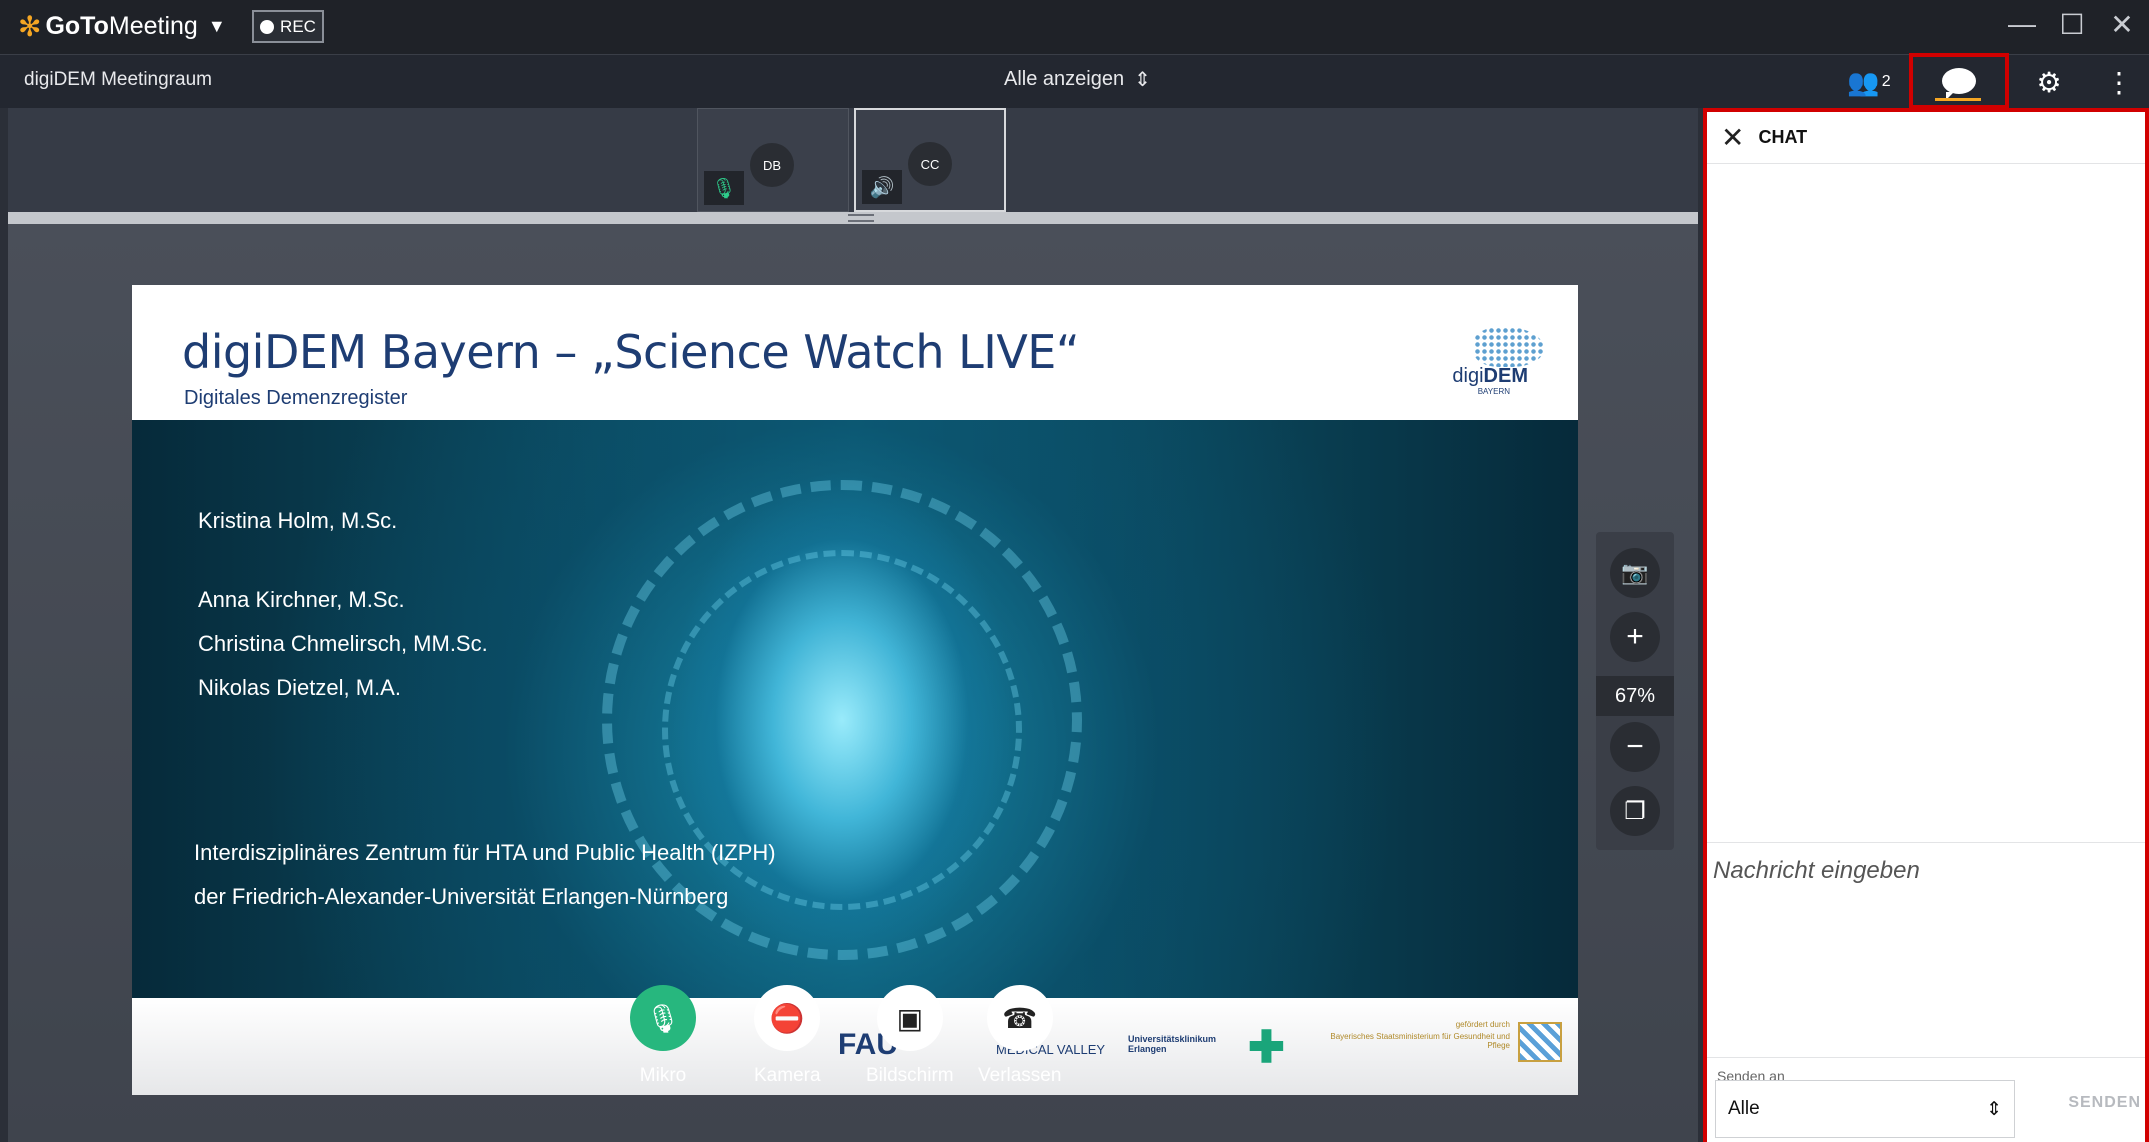 This screenshot has height=1142, width=2149. I want to click on brand-bold: GoTo, so click(77, 26).